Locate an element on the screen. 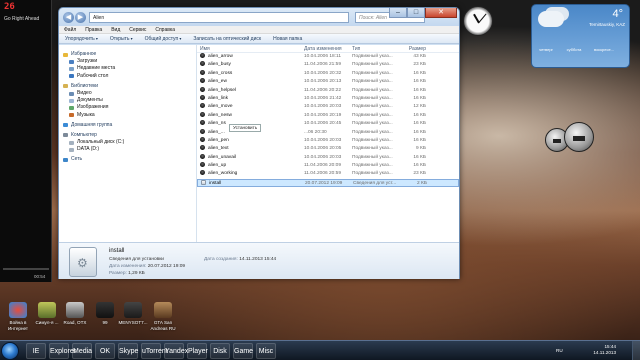  nav-item: Рабочий стол is located at coordinates (127, 76).